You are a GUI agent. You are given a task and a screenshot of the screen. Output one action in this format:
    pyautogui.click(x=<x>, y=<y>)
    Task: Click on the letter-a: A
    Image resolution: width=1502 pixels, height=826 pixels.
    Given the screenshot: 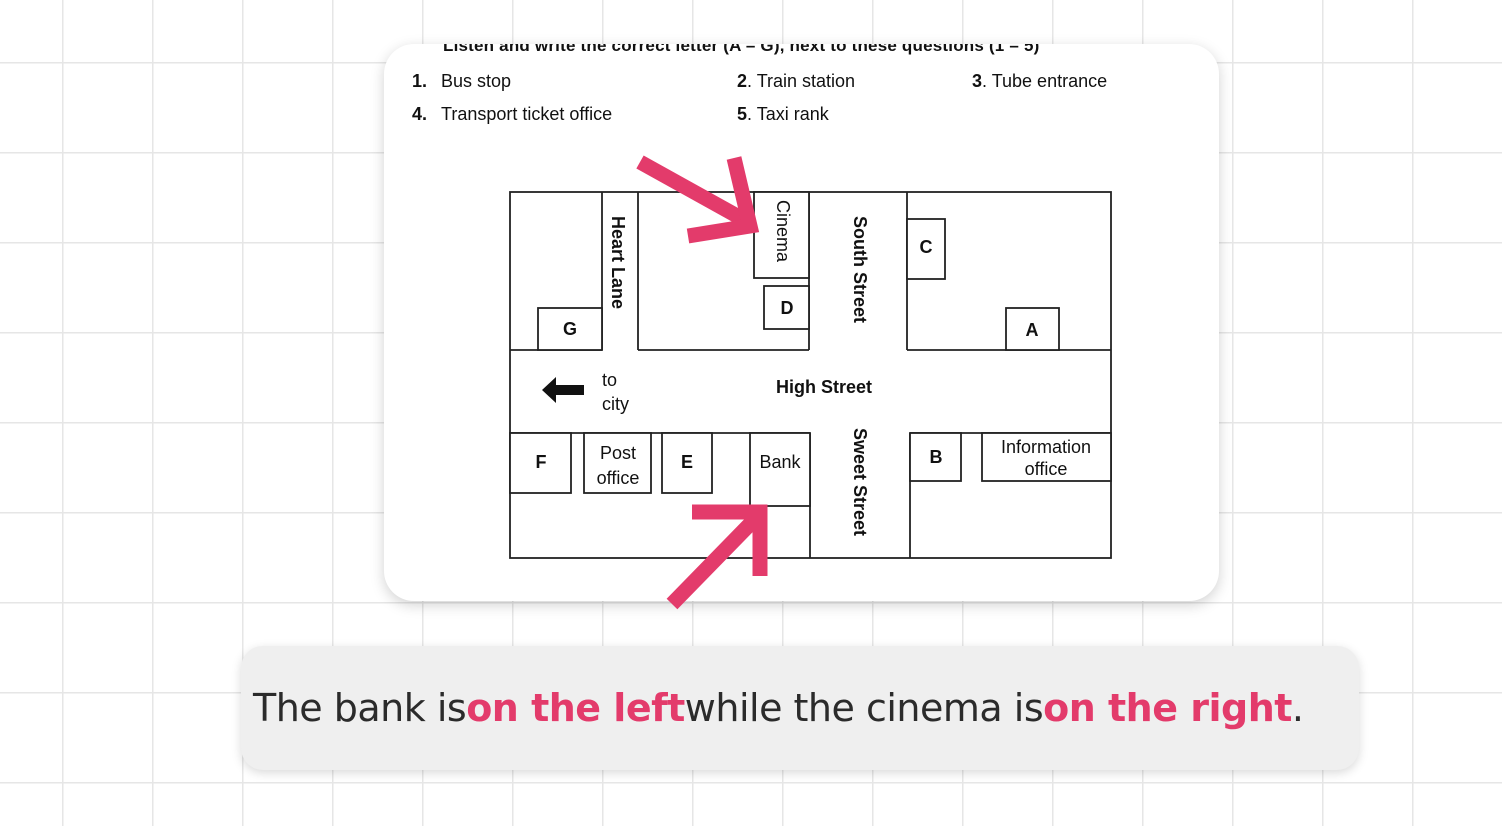 What is the action you would take?
    pyautogui.click(x=1032, y=330)
    